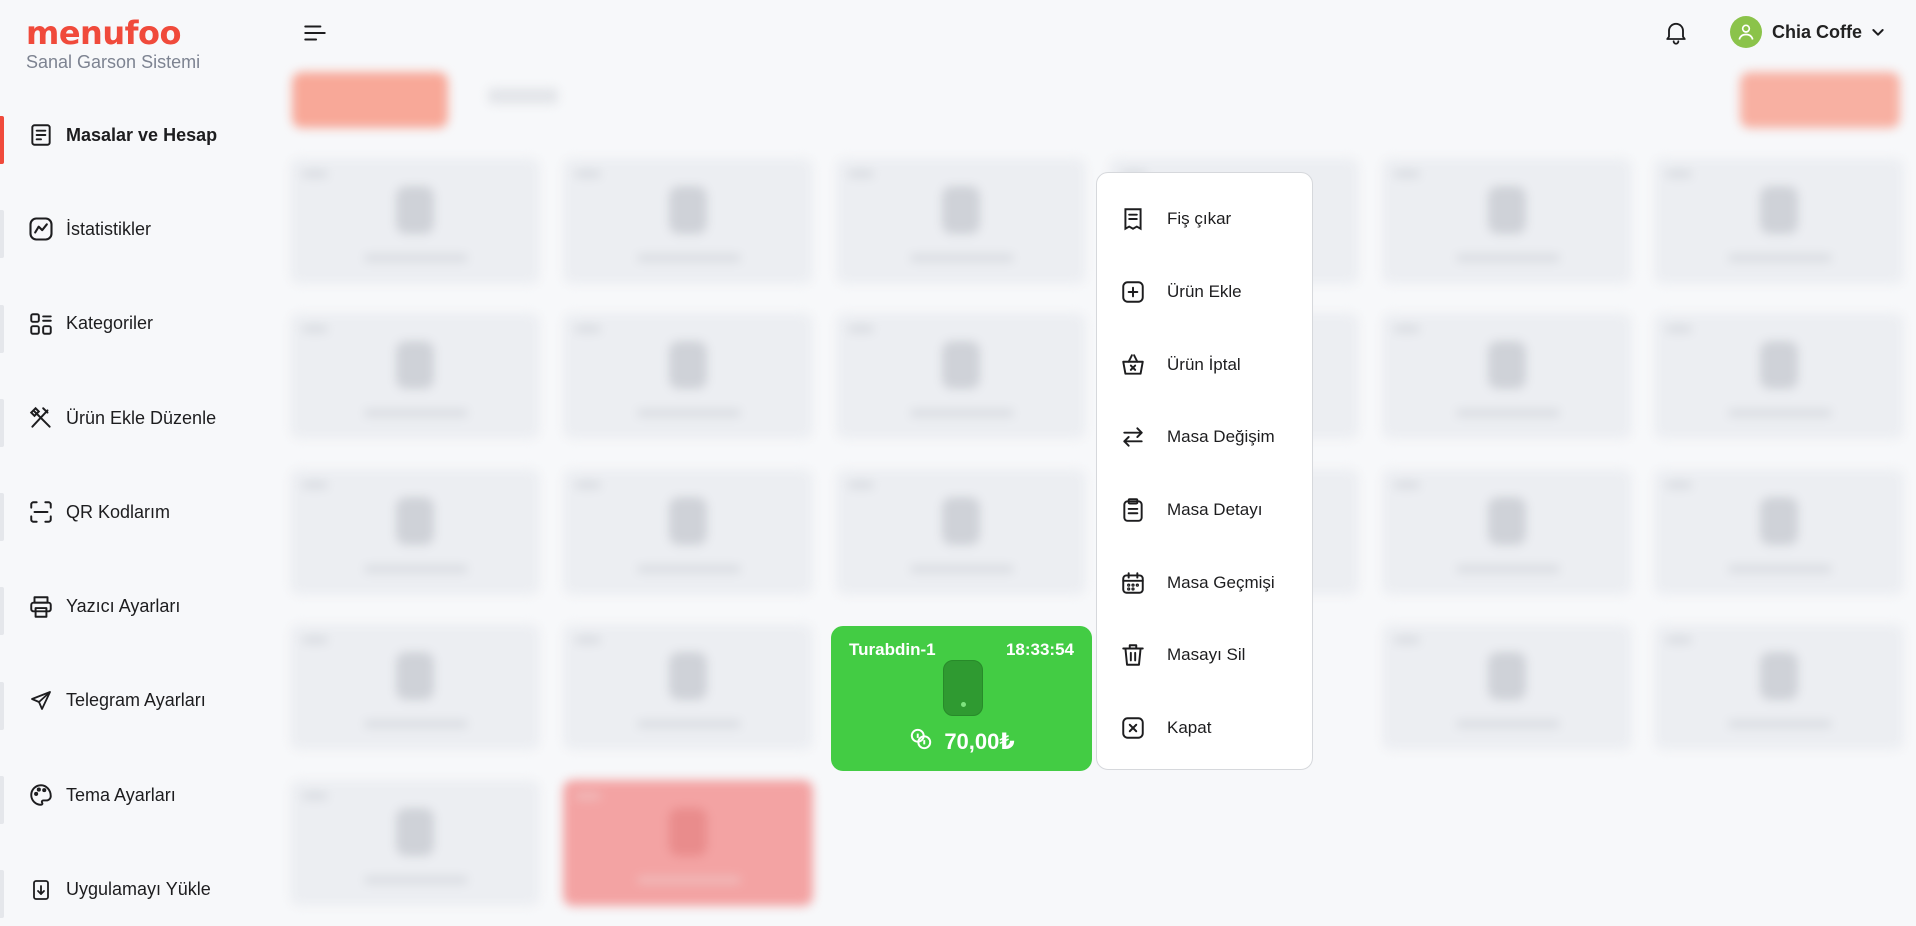  I want to click on send-icon, so click(41, 701).